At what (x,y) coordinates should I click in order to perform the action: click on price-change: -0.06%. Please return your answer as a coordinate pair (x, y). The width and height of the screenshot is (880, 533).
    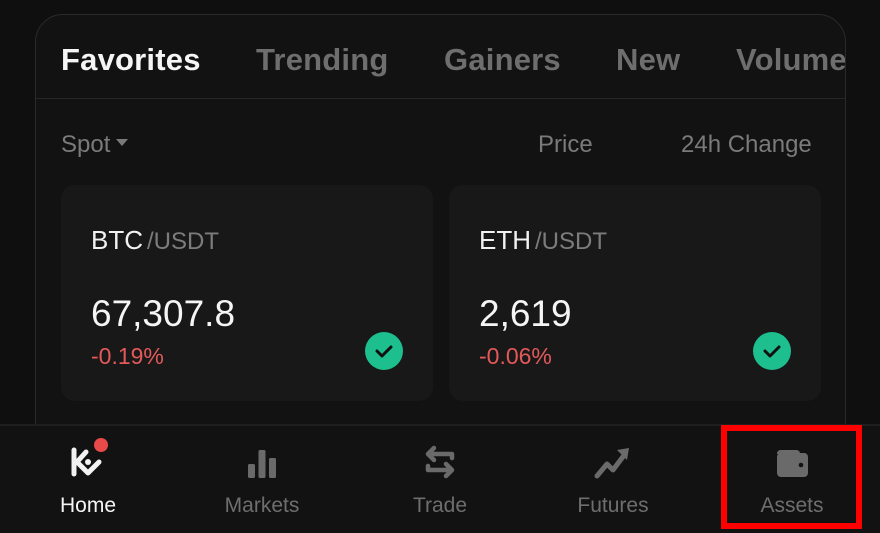
    Looking at the image, I should click on (515, 356).